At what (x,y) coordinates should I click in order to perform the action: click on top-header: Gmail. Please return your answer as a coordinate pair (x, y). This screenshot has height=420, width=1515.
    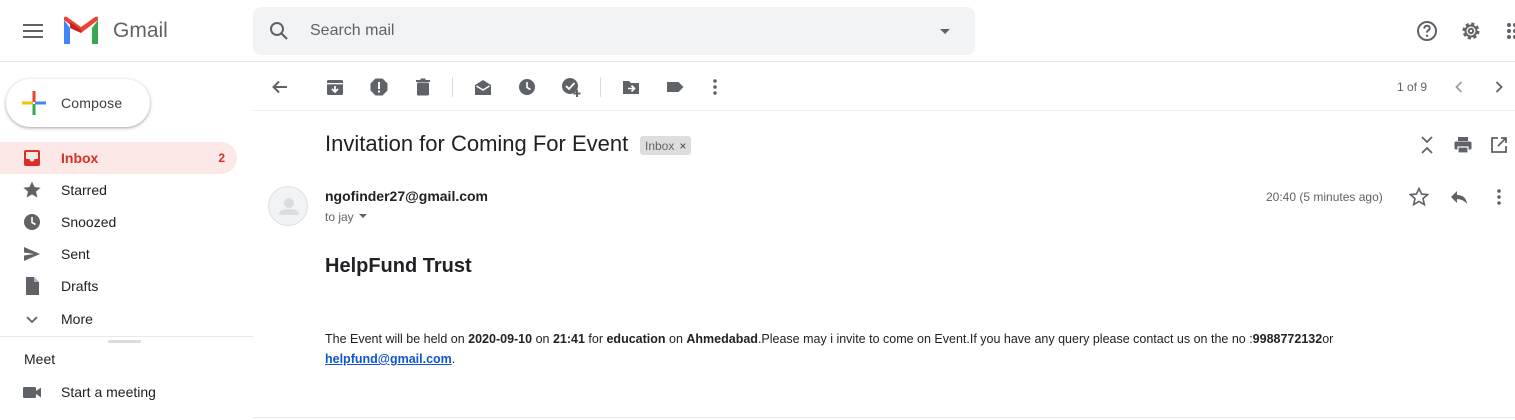
    Looking at the image, I should click on (757, 31).